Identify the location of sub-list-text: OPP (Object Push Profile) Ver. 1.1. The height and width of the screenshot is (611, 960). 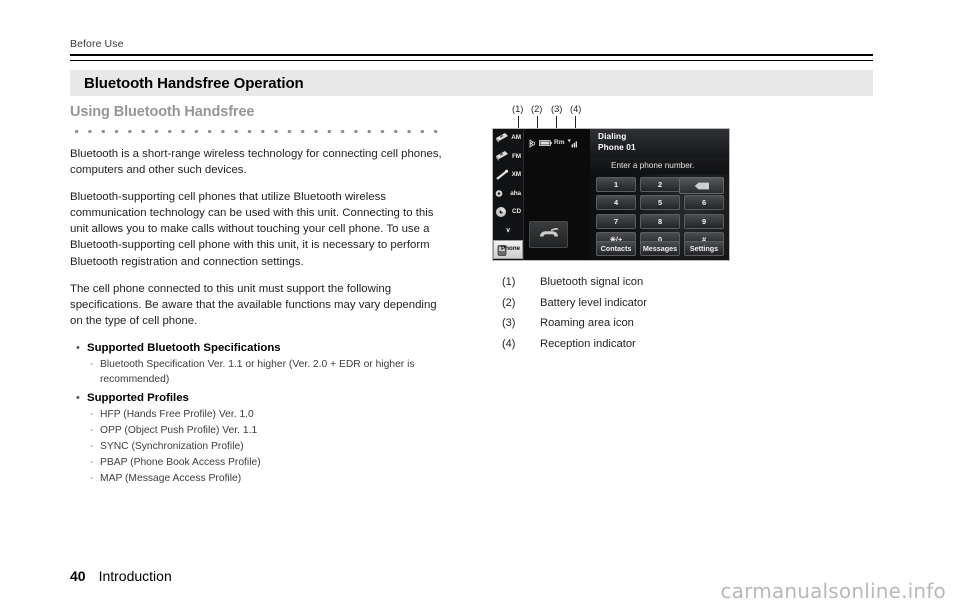
(179, 430).